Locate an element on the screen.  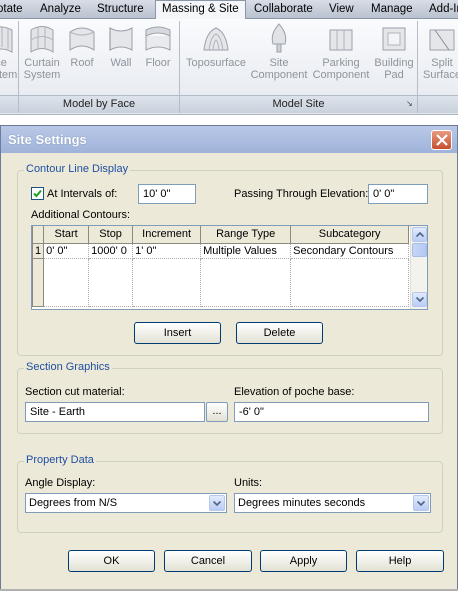
tab-manage: Manage is located at coordinates (392, 10).